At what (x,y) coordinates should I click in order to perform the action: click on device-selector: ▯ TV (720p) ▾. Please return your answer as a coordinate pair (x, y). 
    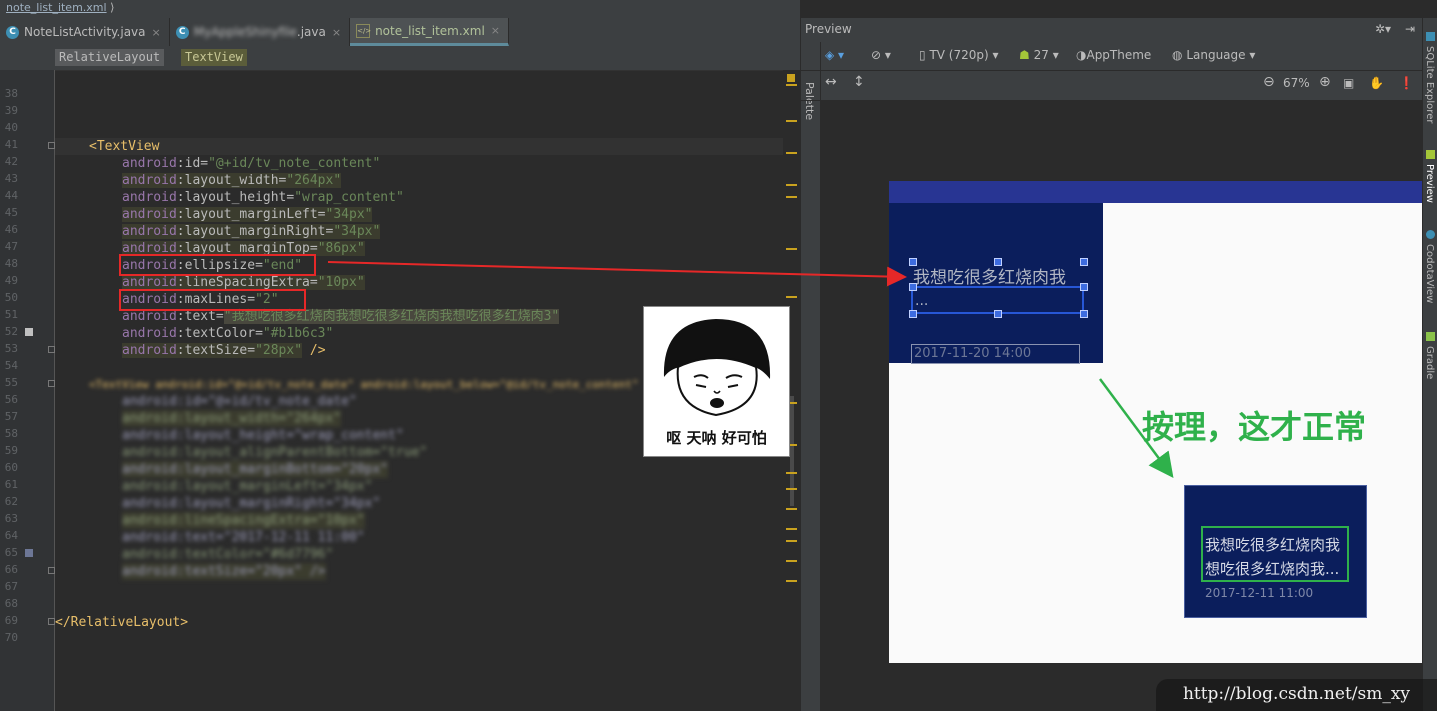
    Looking at the image, I should click on (959, 55).